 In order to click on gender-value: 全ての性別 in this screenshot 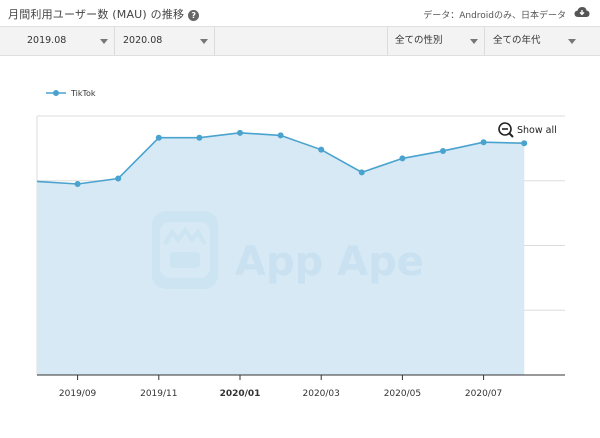, I will do `click(419, 40)`.